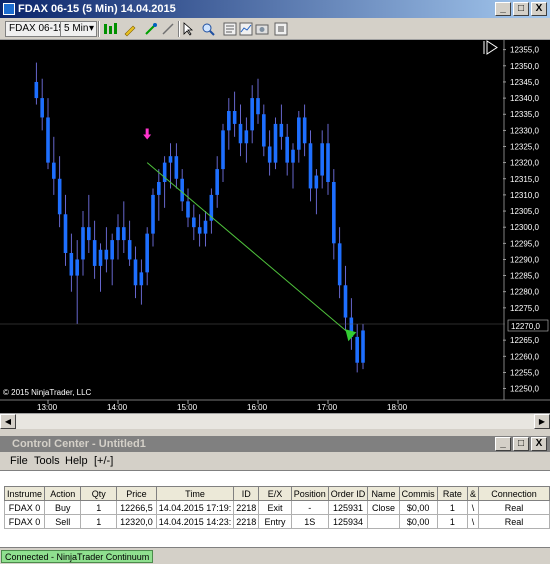 The width and height of the screenshot is (550, 564). What do you see at coordinates (351, 335) in the screenshot?
I see `exit-marker` at bounding box center [351, 335].